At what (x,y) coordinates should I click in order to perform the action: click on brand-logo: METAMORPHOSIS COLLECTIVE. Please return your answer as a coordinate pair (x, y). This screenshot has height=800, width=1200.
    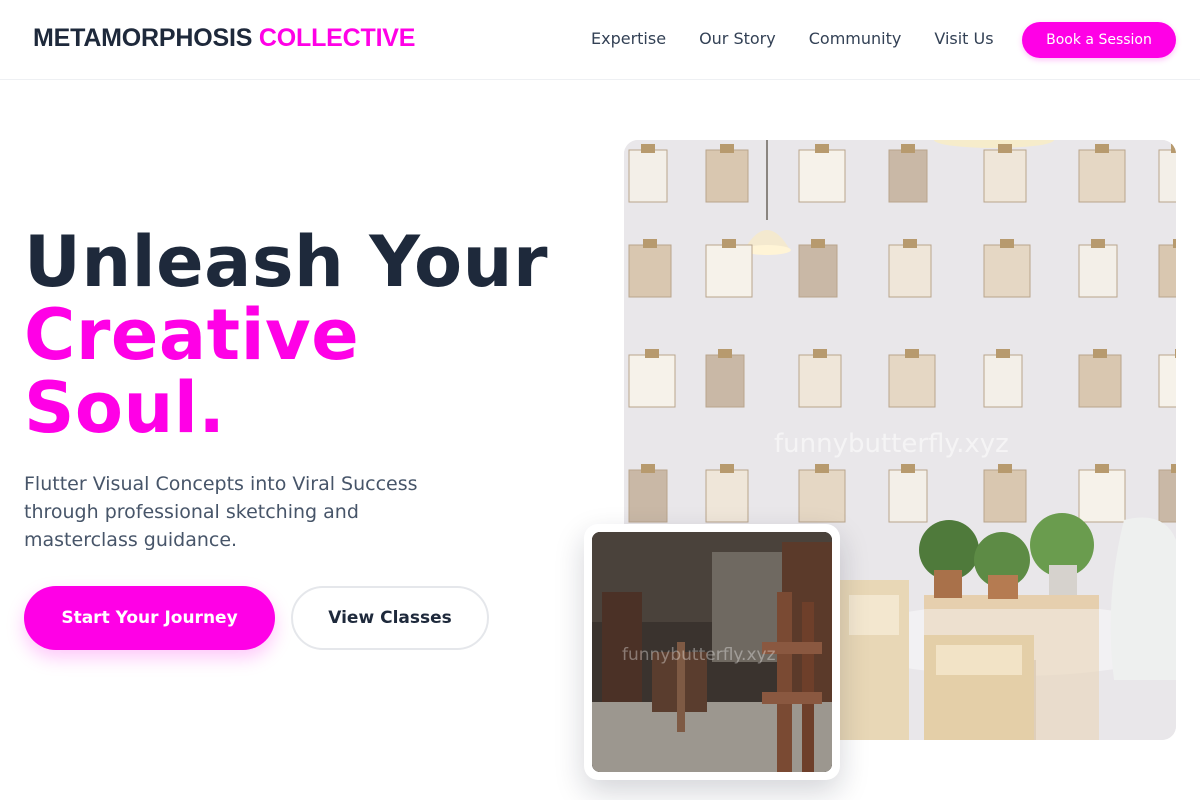
    Looking at the image, I should click on (224, 38).